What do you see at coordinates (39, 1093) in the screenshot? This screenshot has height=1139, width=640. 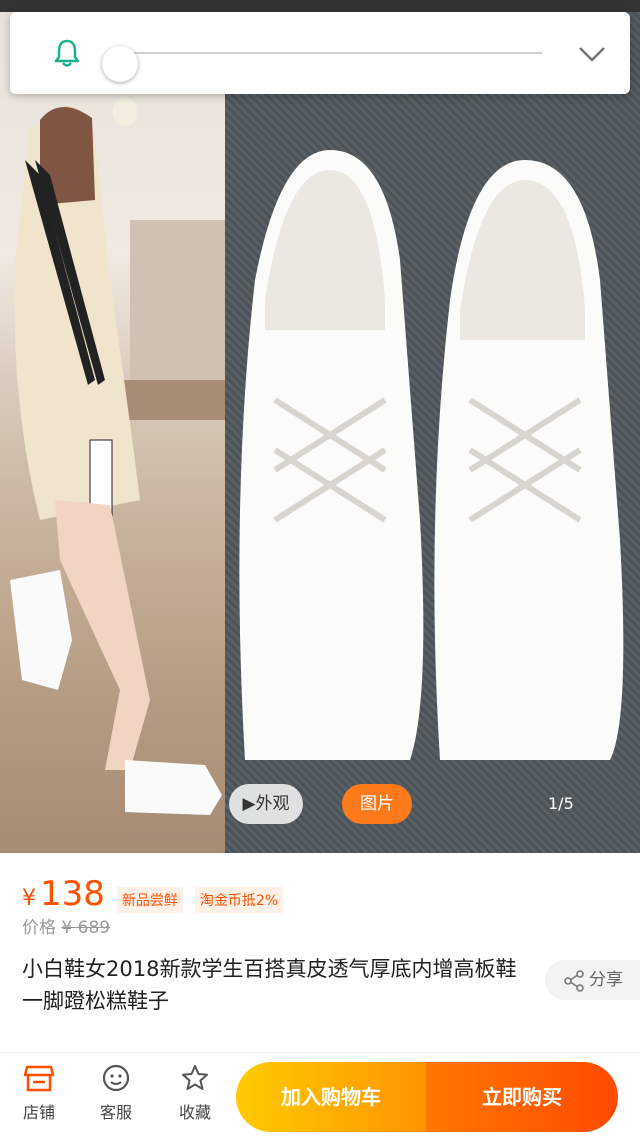 I see `store-nav: 店铺` at bounding box center [39, 1093].